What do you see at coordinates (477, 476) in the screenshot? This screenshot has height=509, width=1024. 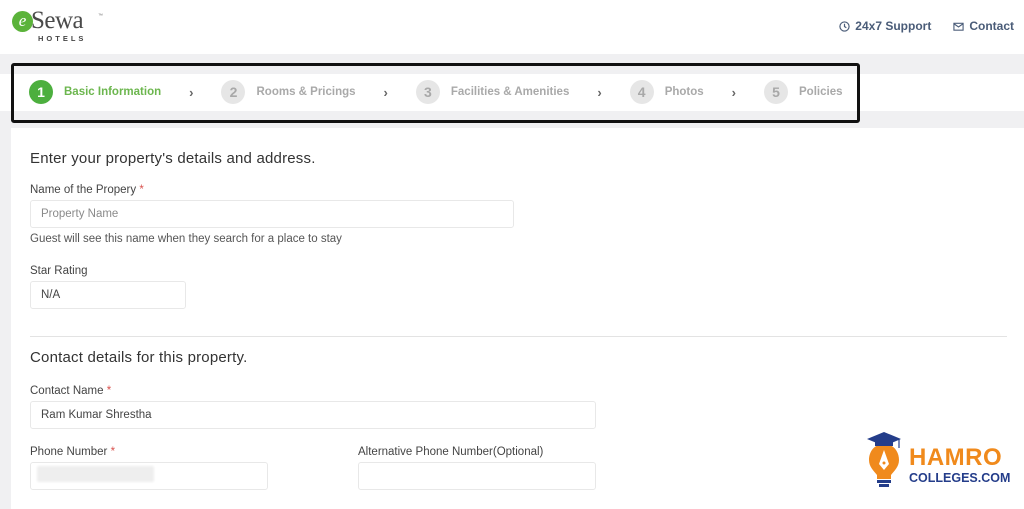 I see `alt-phone-input` at bounding box center [477, 476].